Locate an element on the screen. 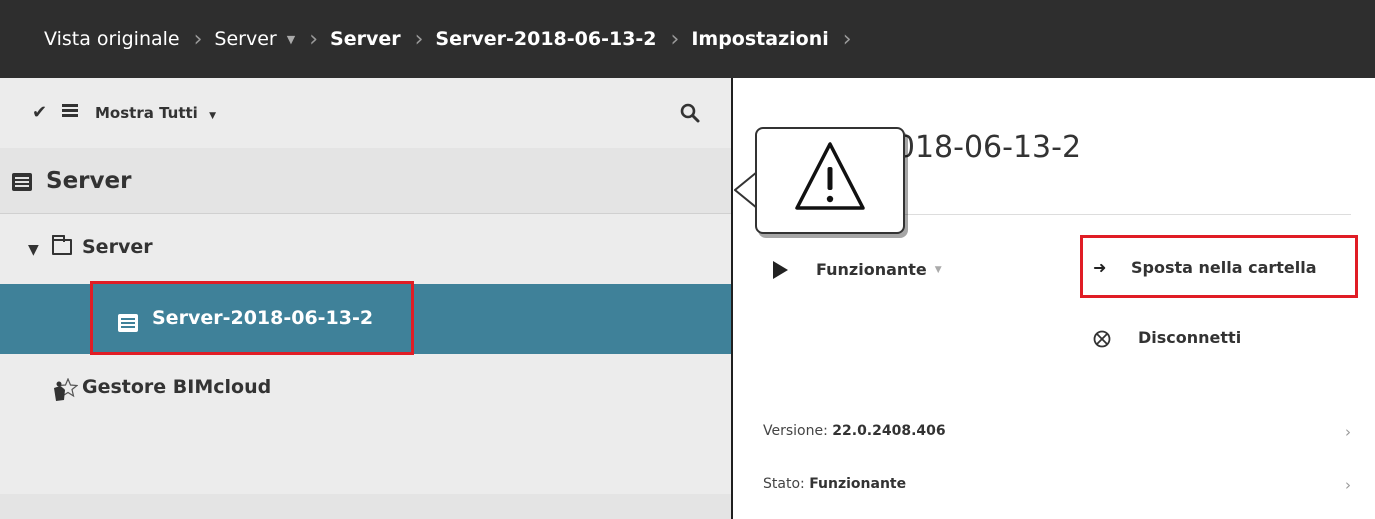  tree-toolbar: ✔ Mostra Tutti ▼ is located at coordinates (365, 113).